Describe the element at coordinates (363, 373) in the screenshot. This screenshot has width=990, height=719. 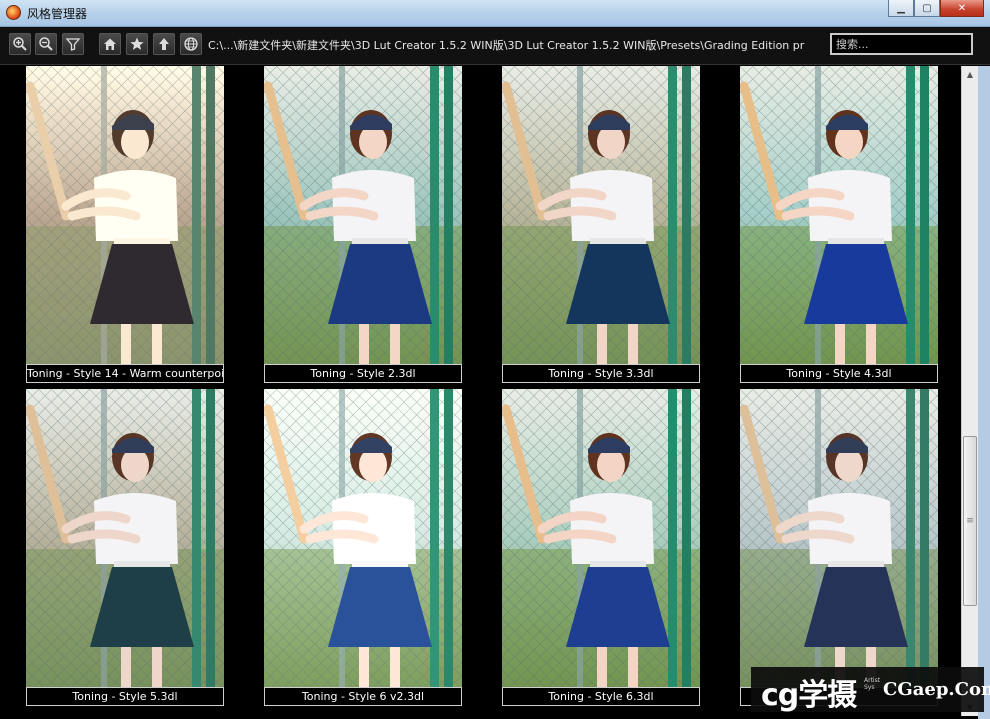
I see `preset-caption: Toning - Style 2.3dl` at that location.